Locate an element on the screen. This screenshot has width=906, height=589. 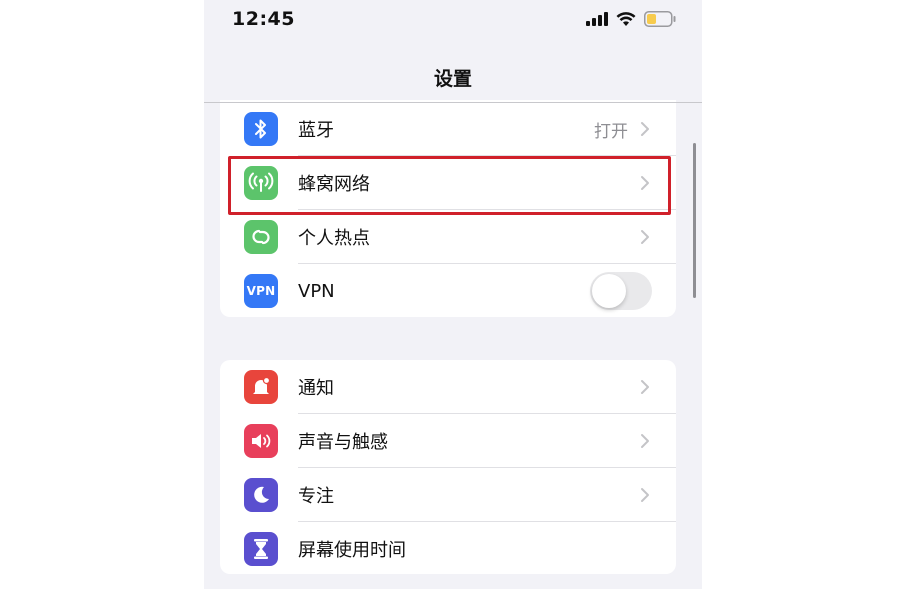
vpn-icon-text: VPN is located at coordinates (261, 291).